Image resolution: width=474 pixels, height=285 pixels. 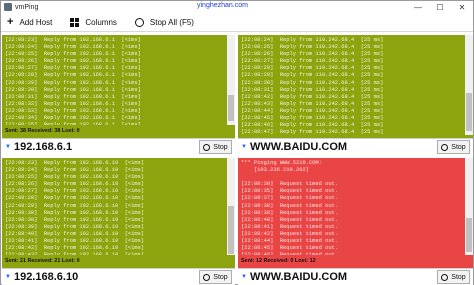 I want to click on host-bar: ▼ WWW.BAIDU.COM Stop, so click(x=355, y=276).